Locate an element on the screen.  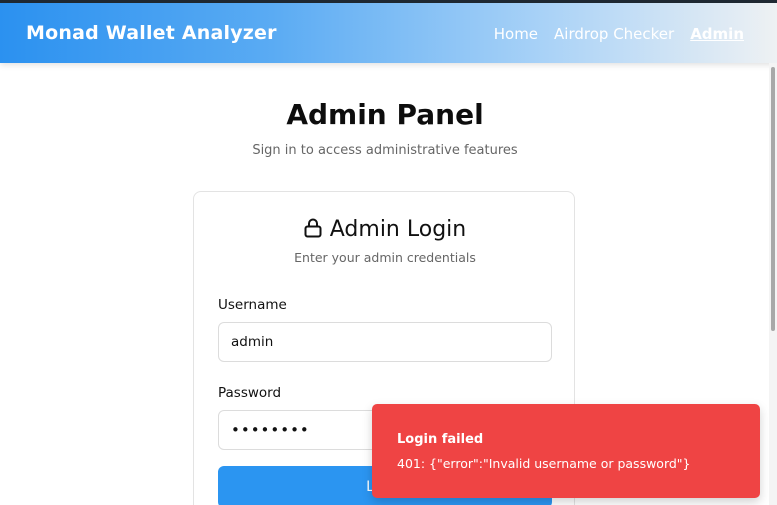
lock-icon is located at coordinates (313, 231).